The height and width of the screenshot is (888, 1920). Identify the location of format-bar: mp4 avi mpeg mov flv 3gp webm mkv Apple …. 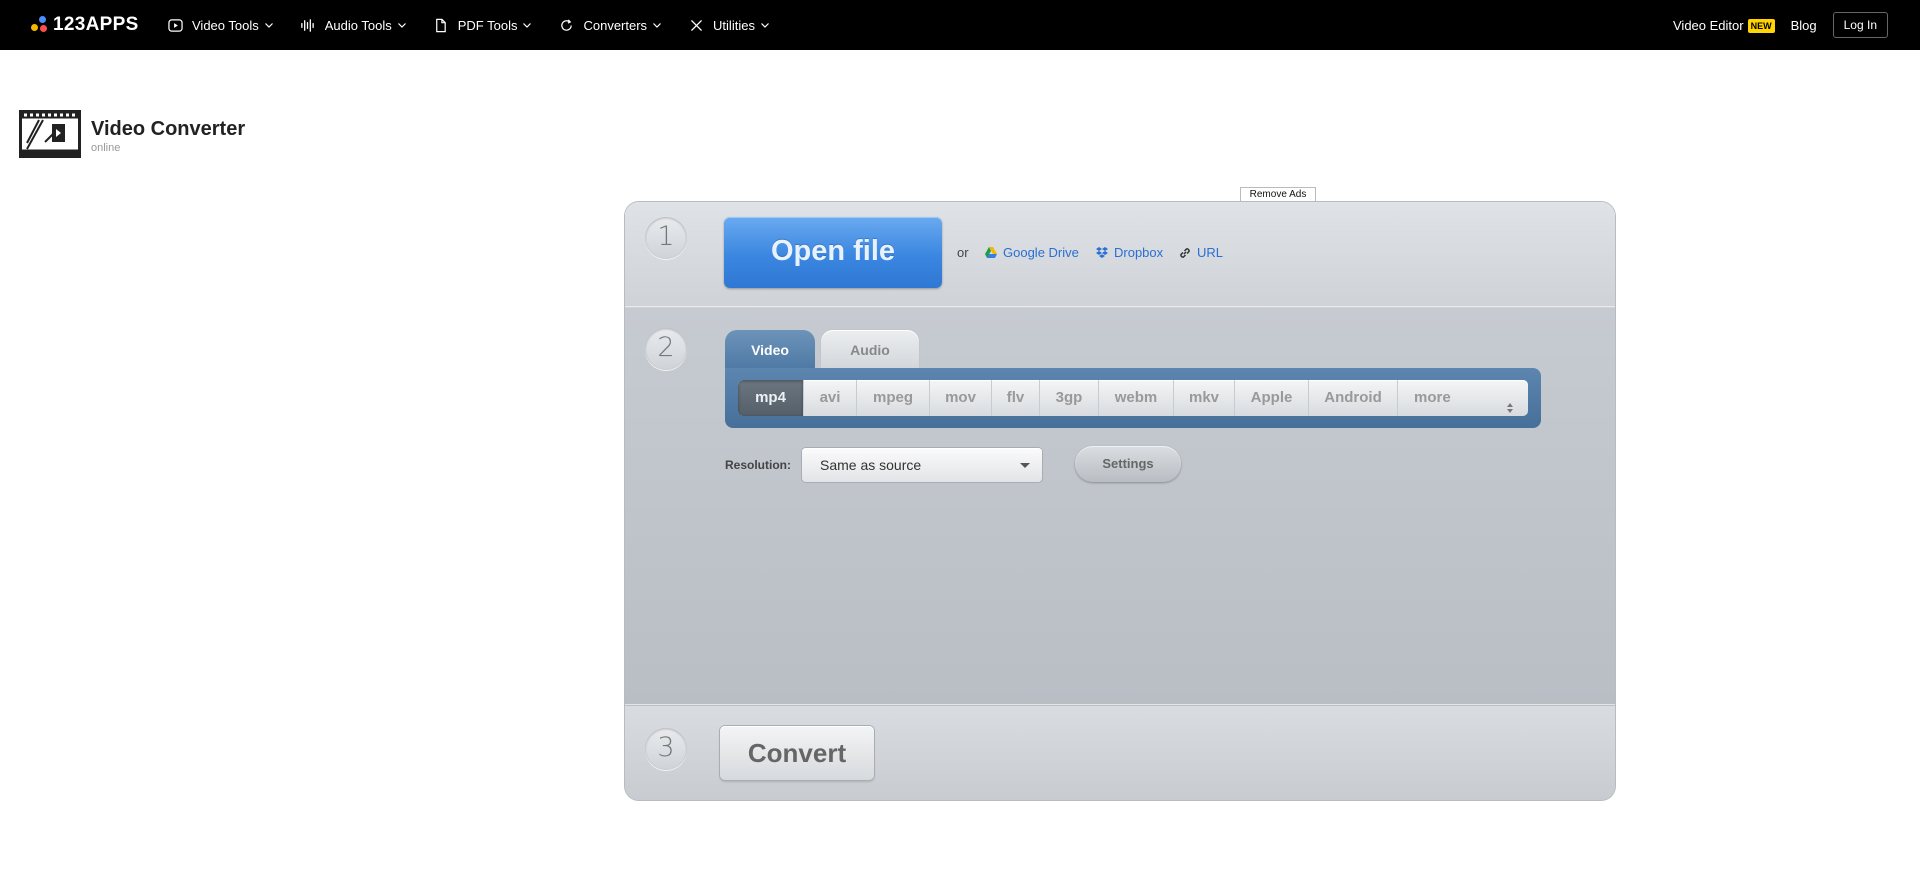
(1133, 398).